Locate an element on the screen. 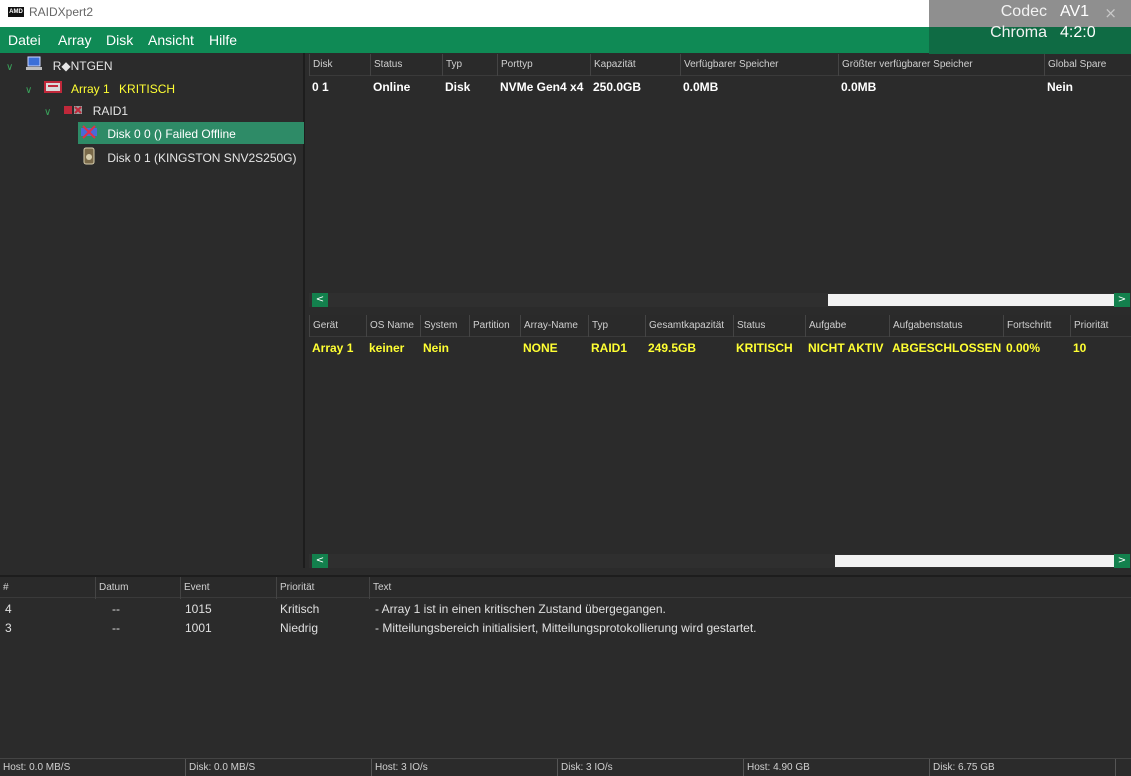  col-global-spare: Global Spare is located at coordinates (1087, 65).